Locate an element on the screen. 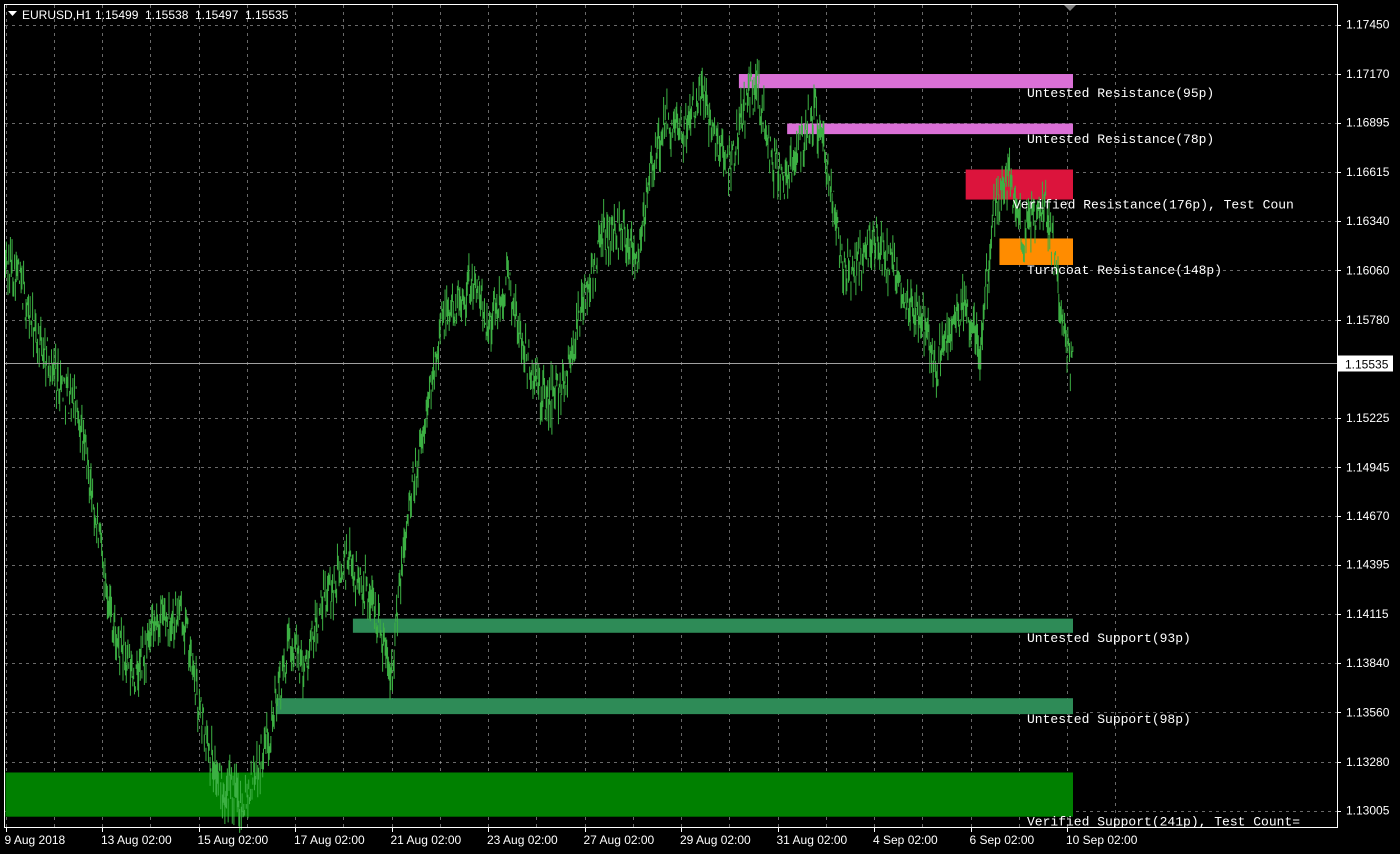  price-axis-label: 1.15225 is located at coordinates (1368, 418).